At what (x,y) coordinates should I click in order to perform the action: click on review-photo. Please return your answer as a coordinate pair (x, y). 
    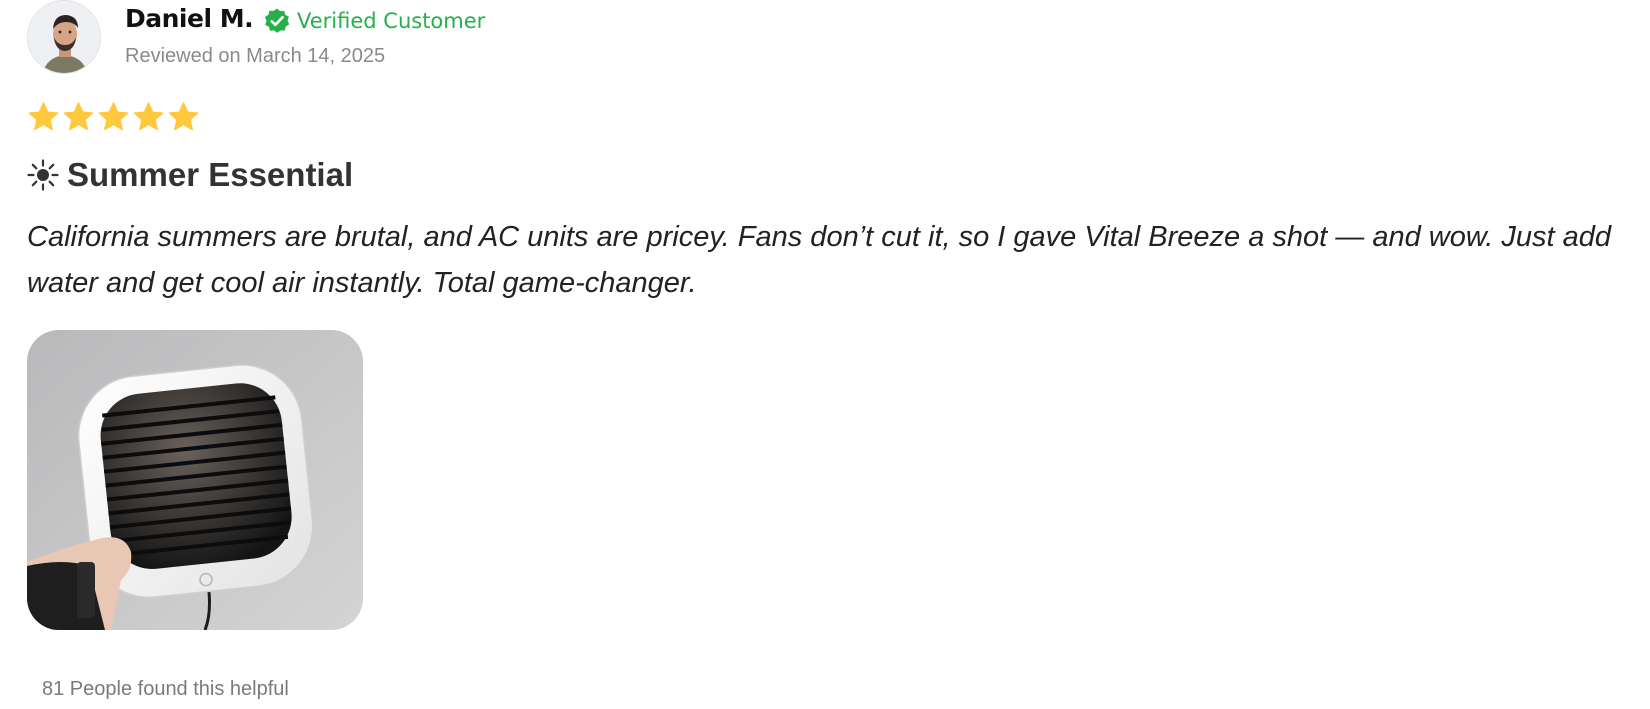
    Looking at the image, I should click on (195, 480).